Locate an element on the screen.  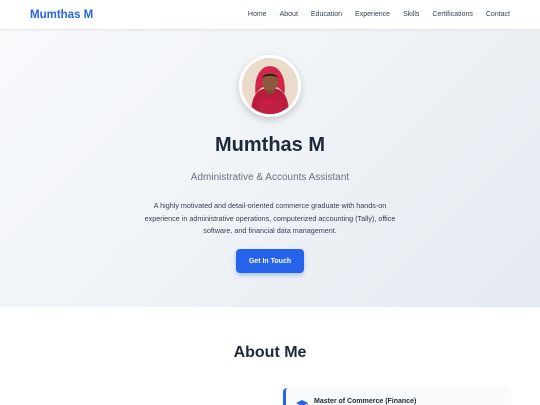
nav-link-certifications: Certifications is located at coordinates (452, 14).